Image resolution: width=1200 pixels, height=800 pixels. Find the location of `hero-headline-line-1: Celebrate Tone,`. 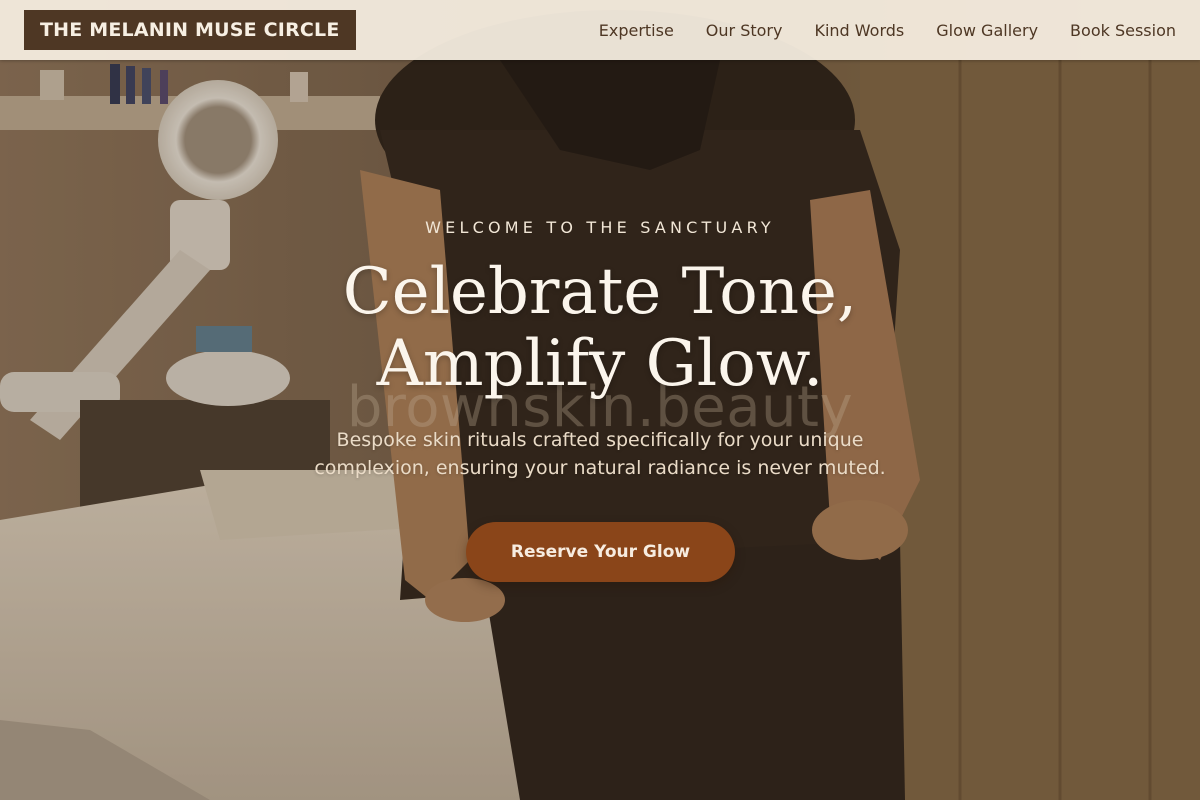

hero-headline-line-1: Celebrate Tone, is located at coordinates (600, 292).